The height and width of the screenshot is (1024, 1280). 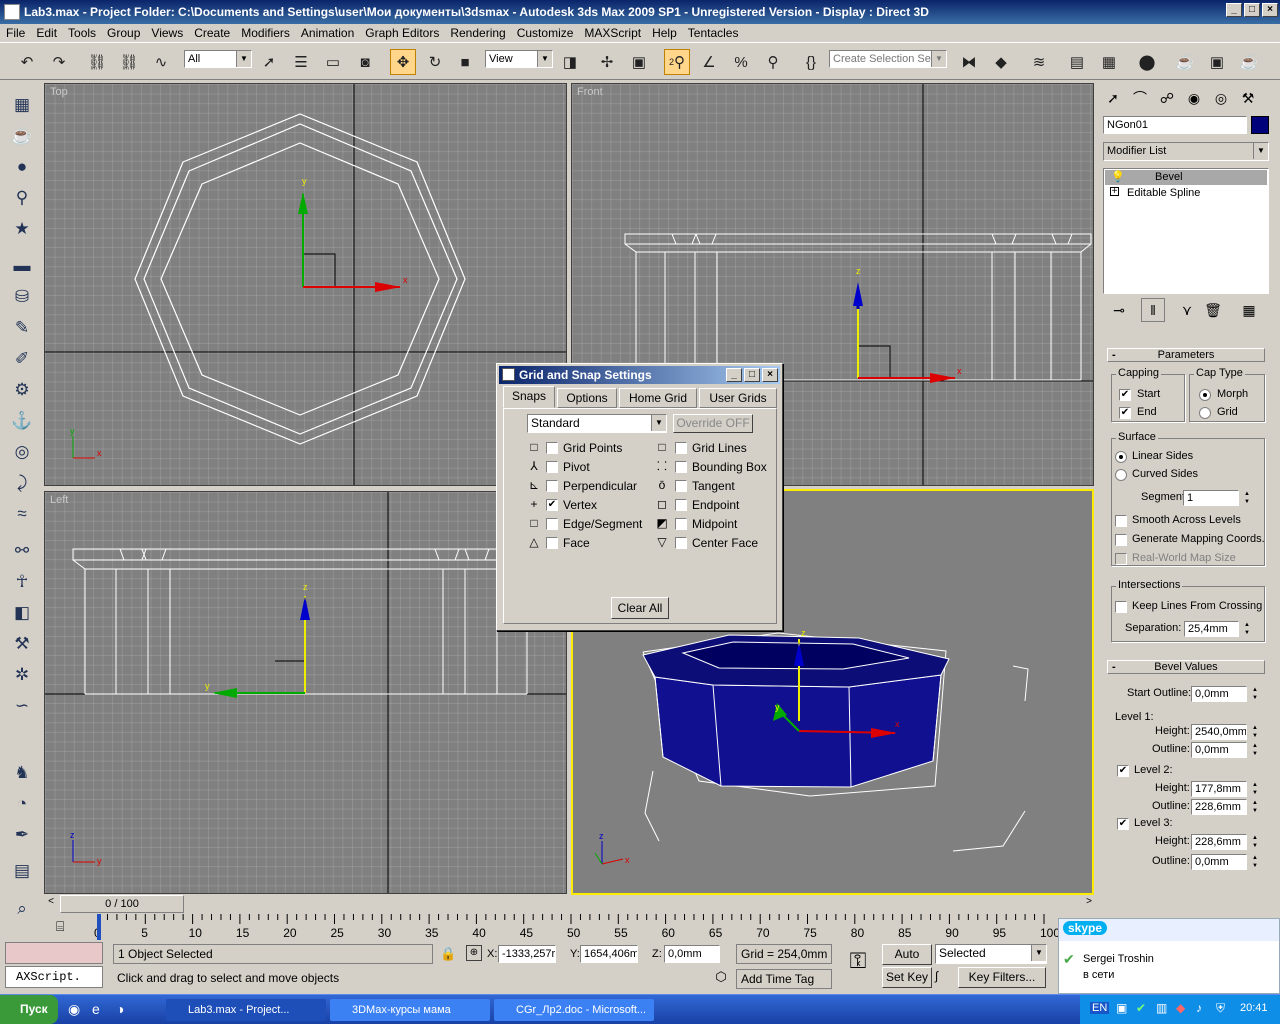 What do you see at coordinates (770, 375) in the screenshot?
I see `dialog-close-button: ×` at bounding box center [770, 375].